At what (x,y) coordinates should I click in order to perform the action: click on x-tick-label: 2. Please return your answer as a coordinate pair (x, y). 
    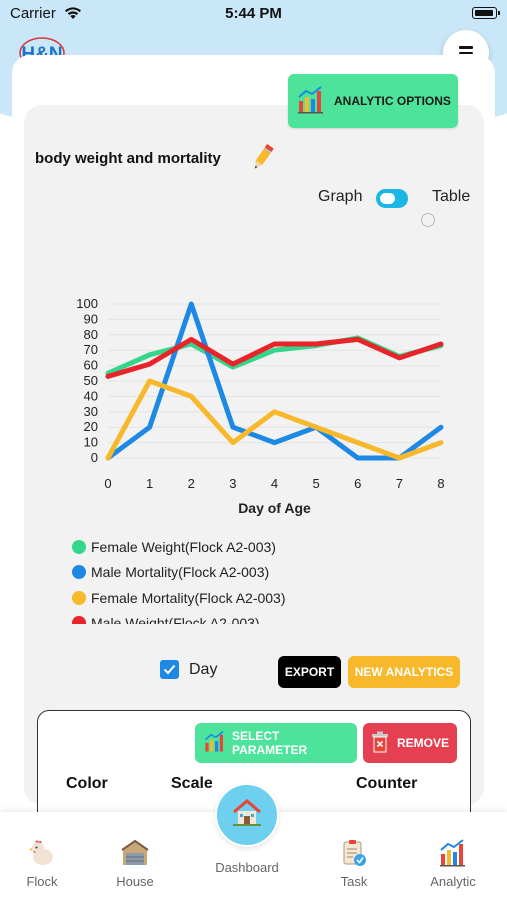
    Looking at the image, I should click on (191, 483).